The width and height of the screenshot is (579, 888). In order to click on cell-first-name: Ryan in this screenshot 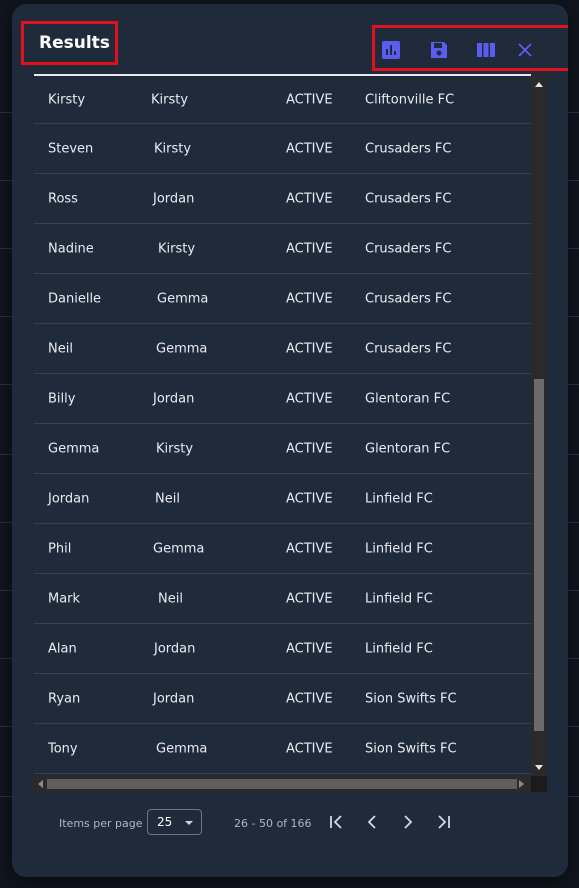, I will do `click(64, 698)`.